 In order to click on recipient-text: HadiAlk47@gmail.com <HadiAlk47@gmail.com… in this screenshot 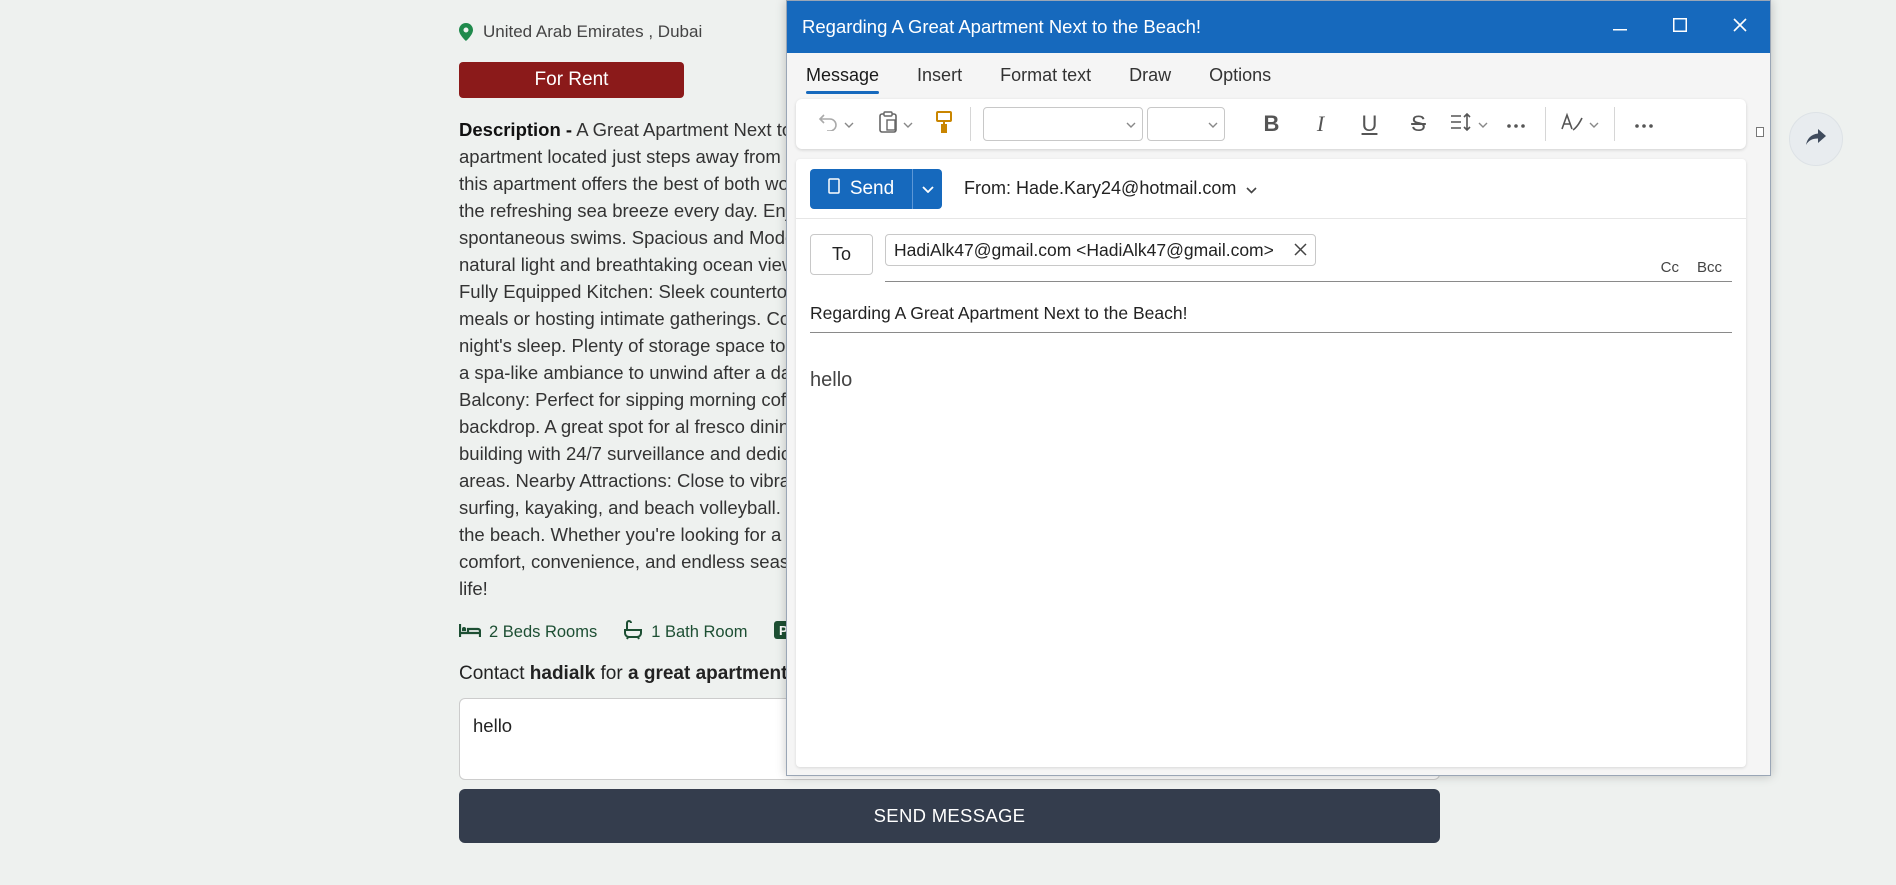, I will do `click(1084, 249)`.